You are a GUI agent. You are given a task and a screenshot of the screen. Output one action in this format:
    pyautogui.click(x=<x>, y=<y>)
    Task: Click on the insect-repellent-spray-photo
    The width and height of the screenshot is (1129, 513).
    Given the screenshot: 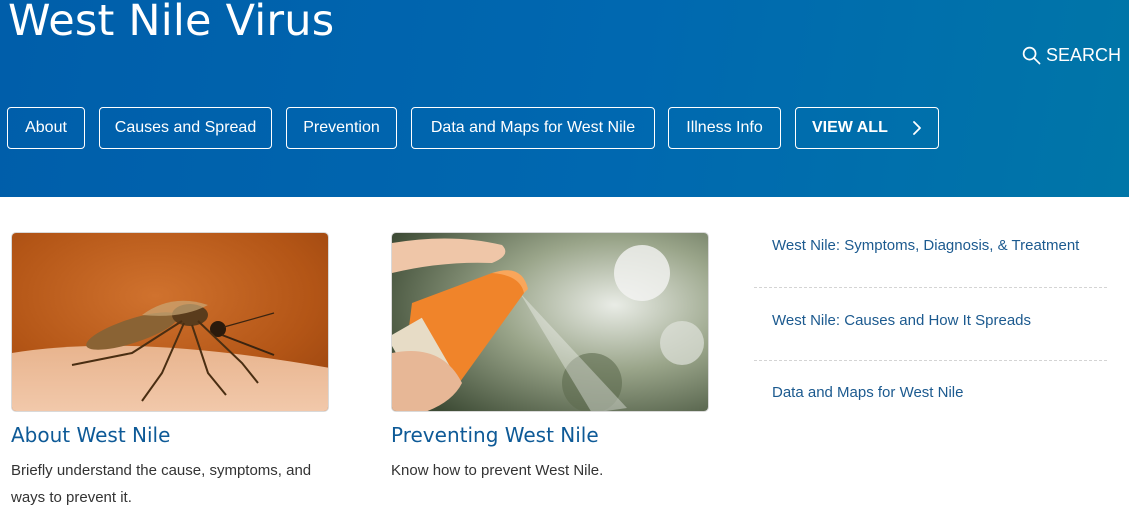 What is the action you would take?
    pyautogui.click(x=550, y=322)
    